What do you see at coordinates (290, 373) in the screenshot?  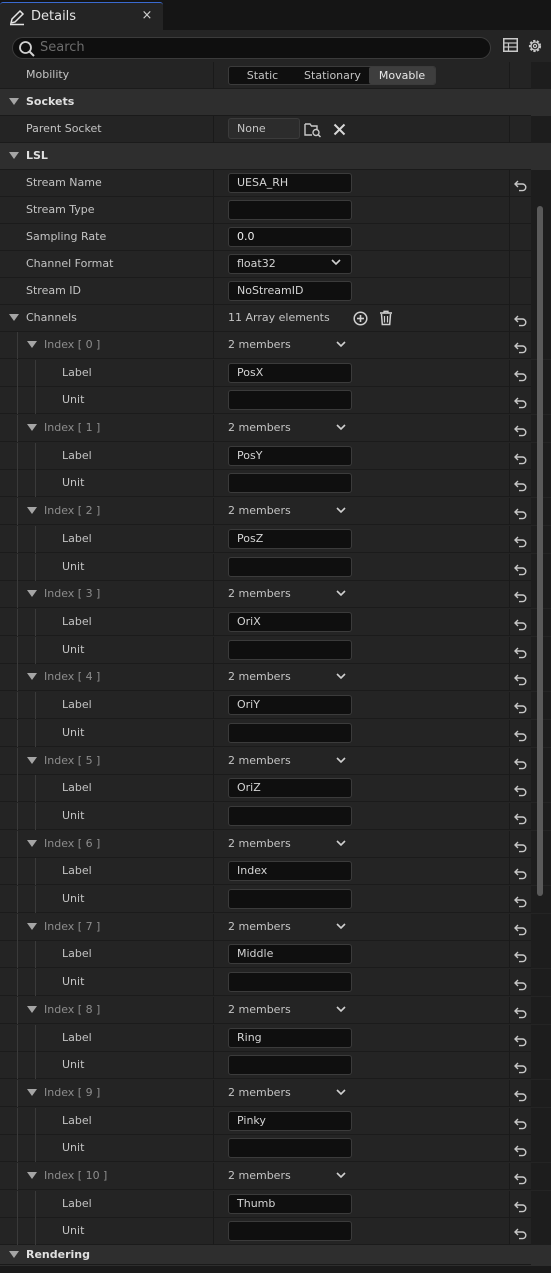 I see `channel-label-field: PosX` at bounding box center [290, 373].